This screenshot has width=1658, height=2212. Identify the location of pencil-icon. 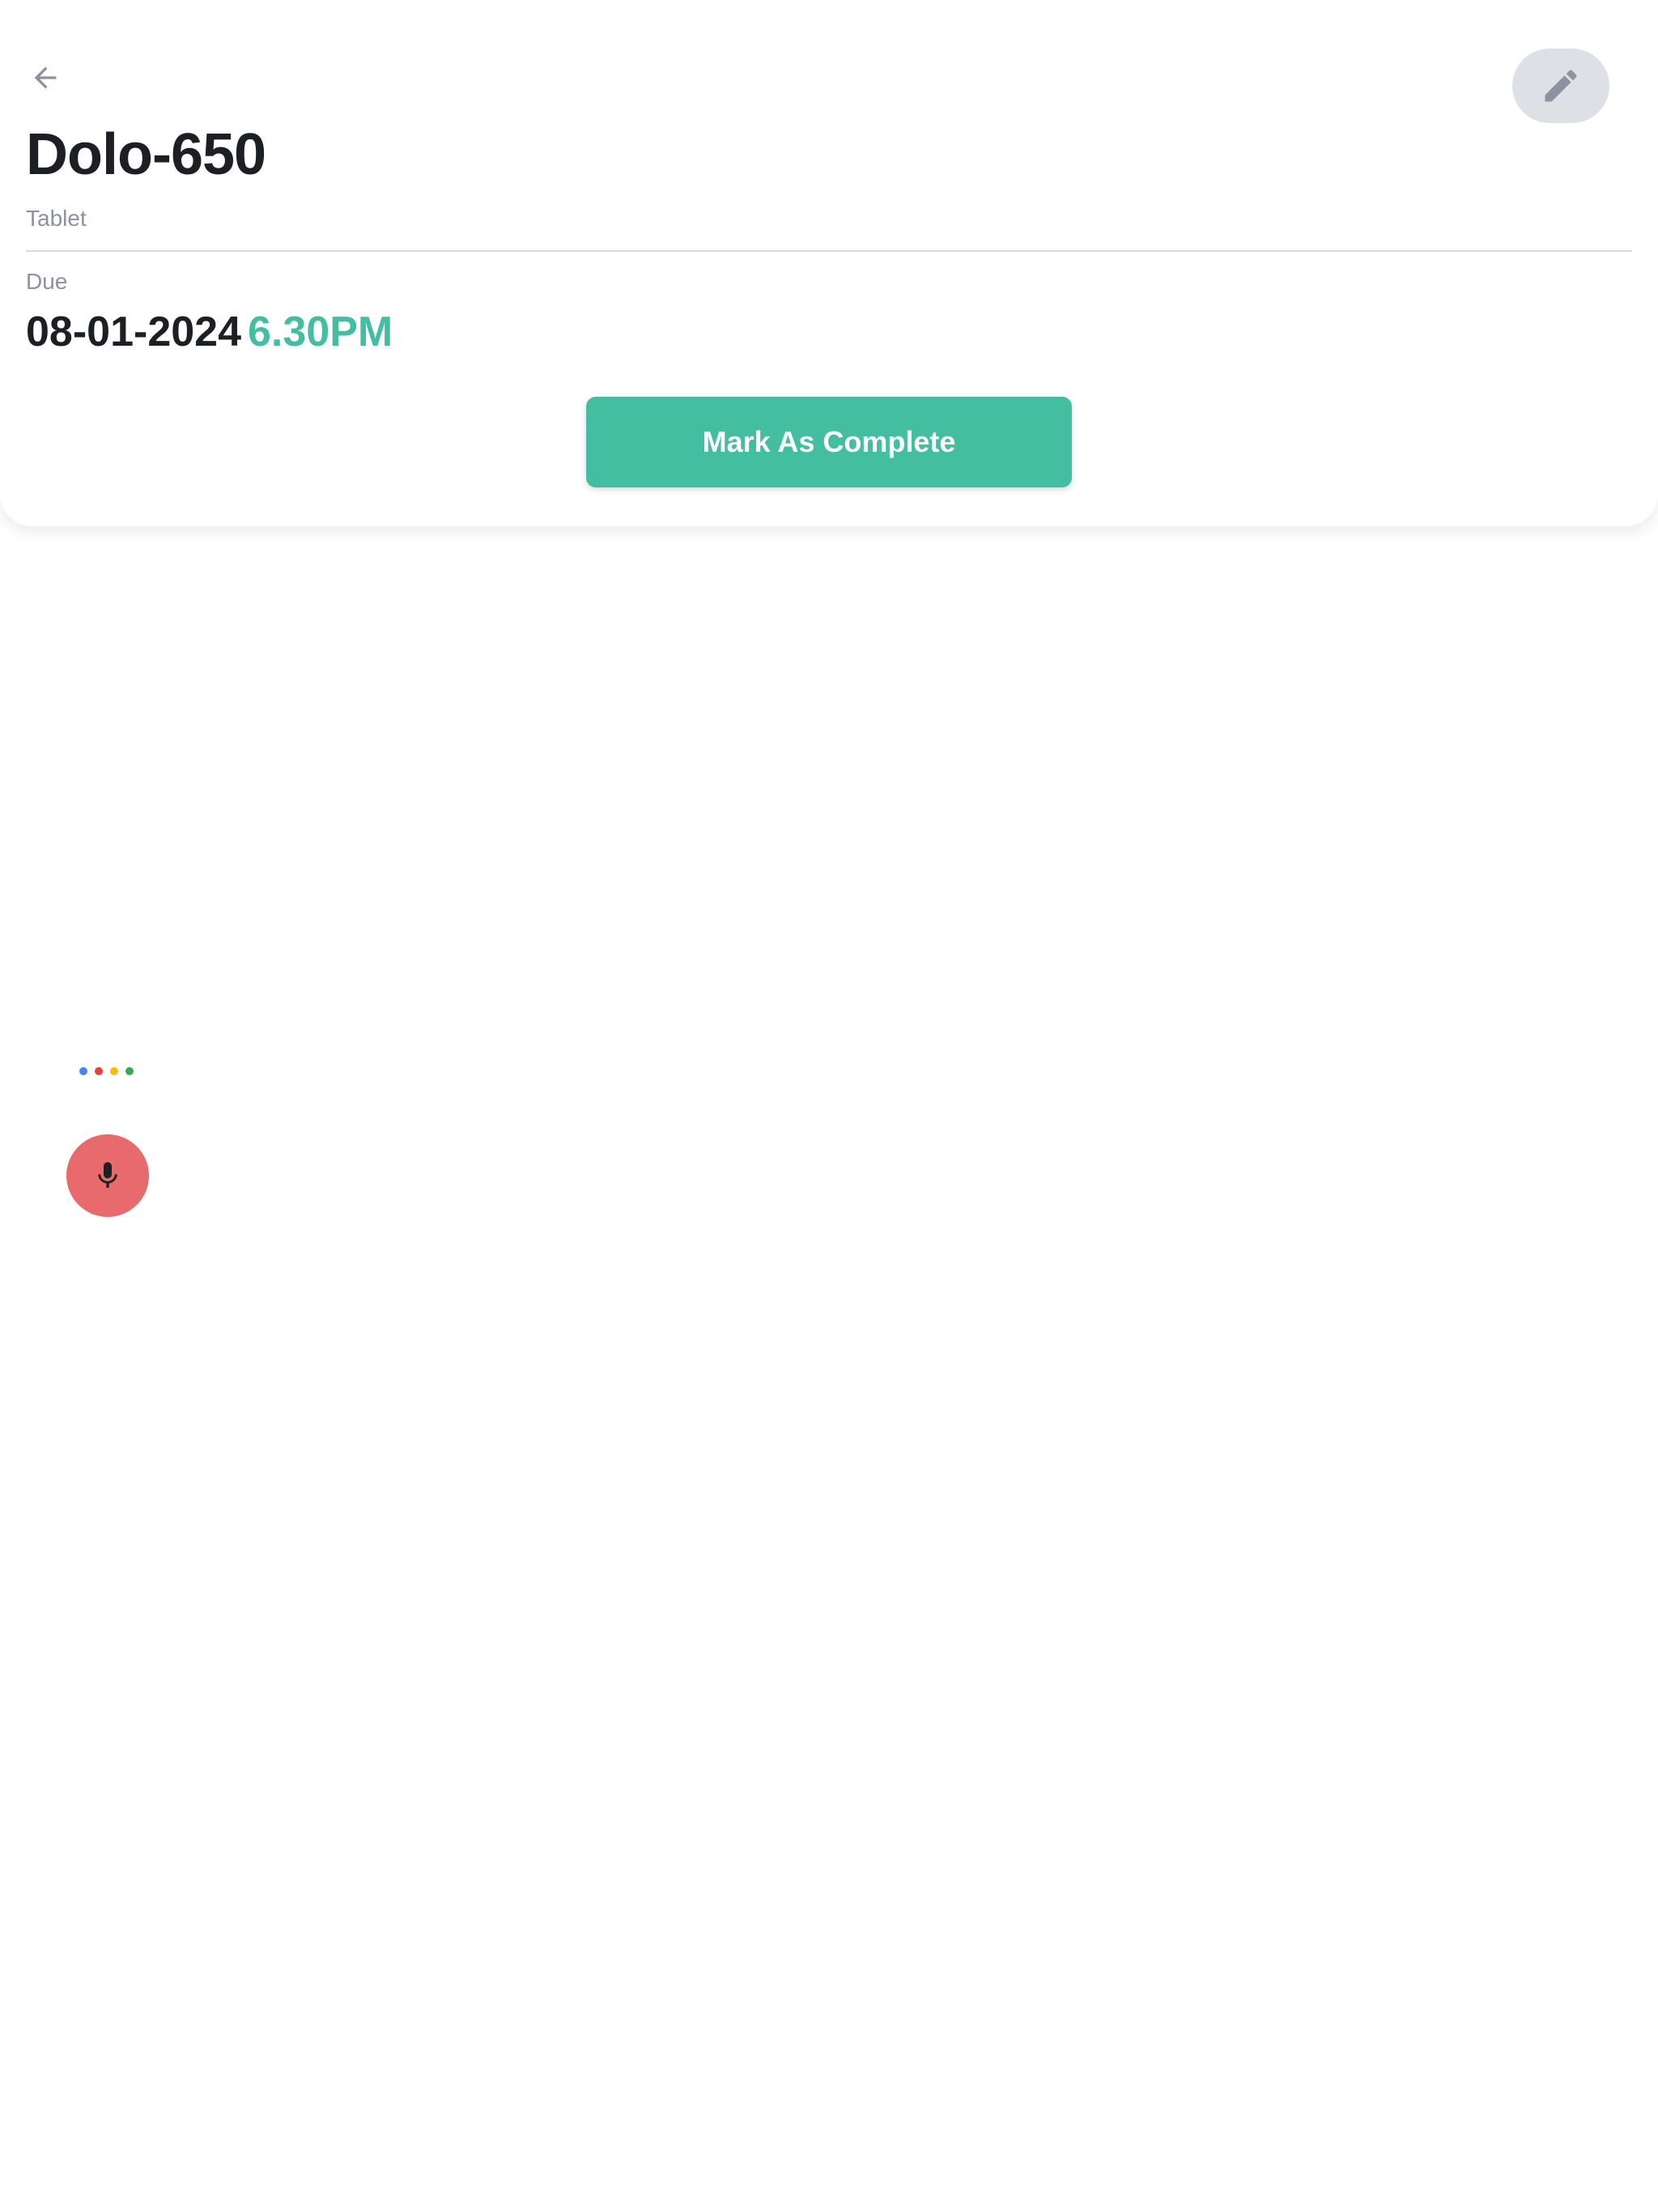
(1561, 86).